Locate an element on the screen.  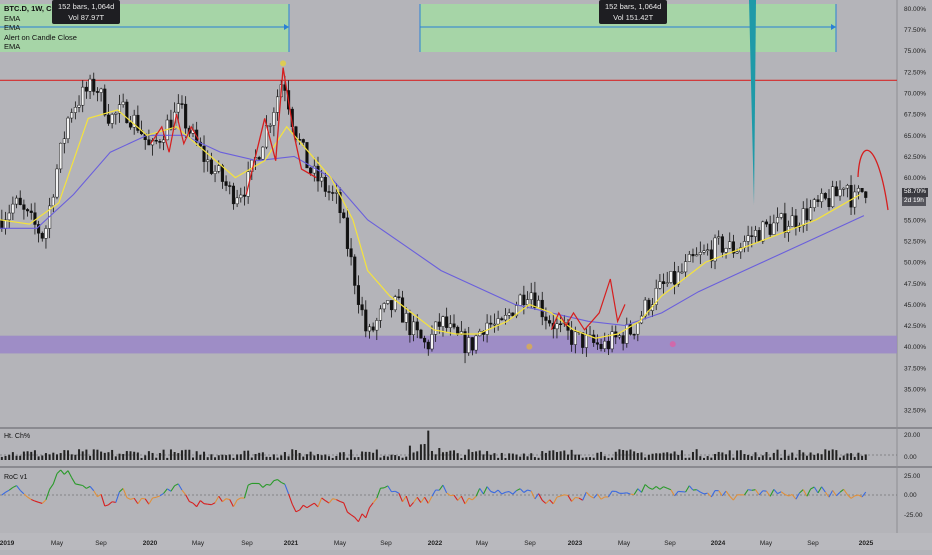
price-tick: 55.00% is located at coordinates (915, 220).